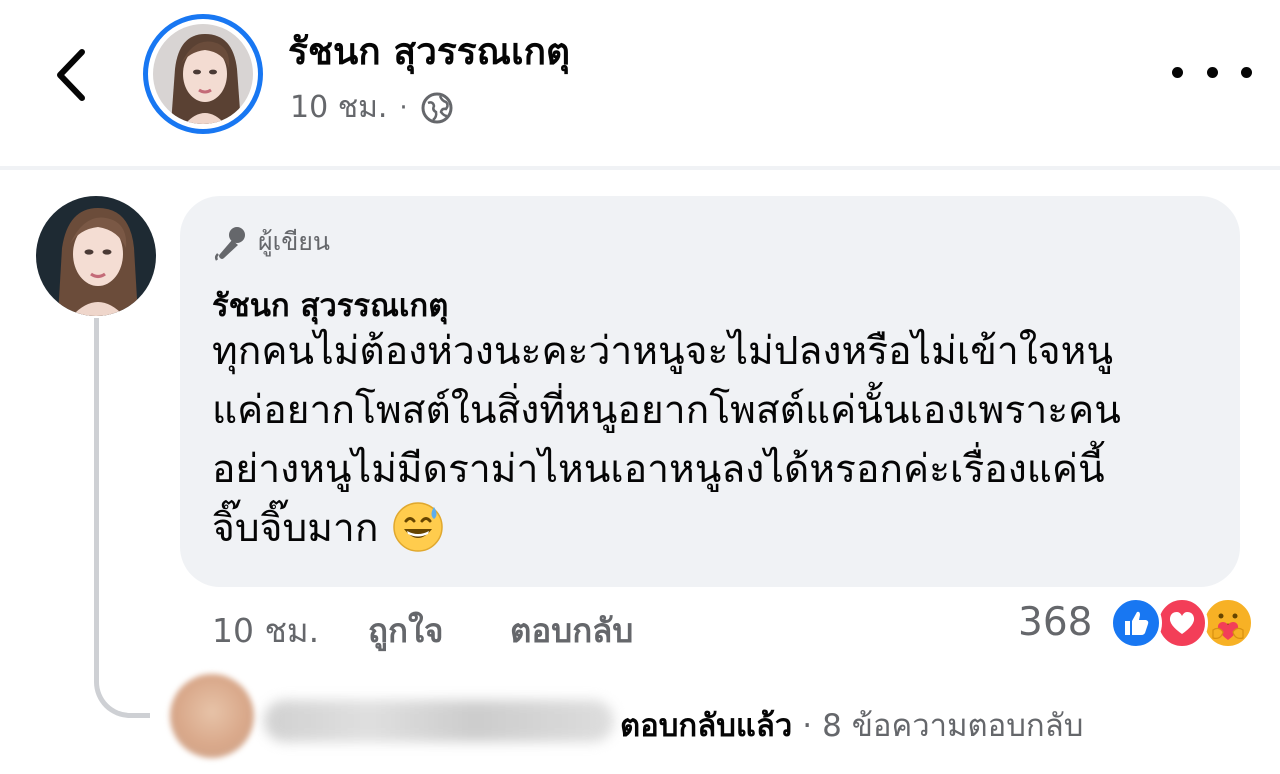 Image resolution: width=1280 pixels, height=774 pixels. I want to click on reaction-summary, so click(1185, 623).